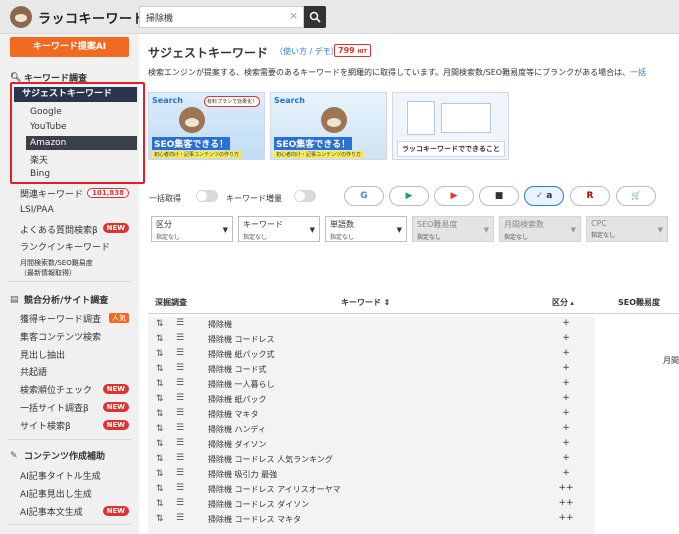  Describe the element at coordinates (65, 246) in the screenshot. I see `sidebar-item-rankin: ランクインキーワード` at that location.